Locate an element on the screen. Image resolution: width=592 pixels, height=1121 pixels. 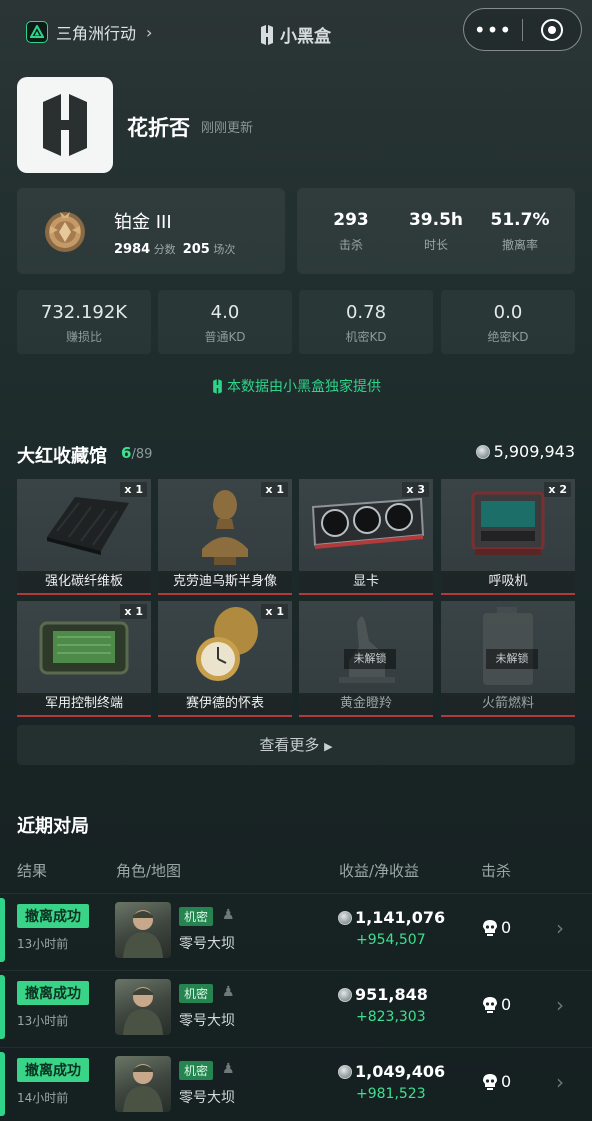
collection-item: x 1 赛伊德的怀表 is located at coordinates (225, 659).